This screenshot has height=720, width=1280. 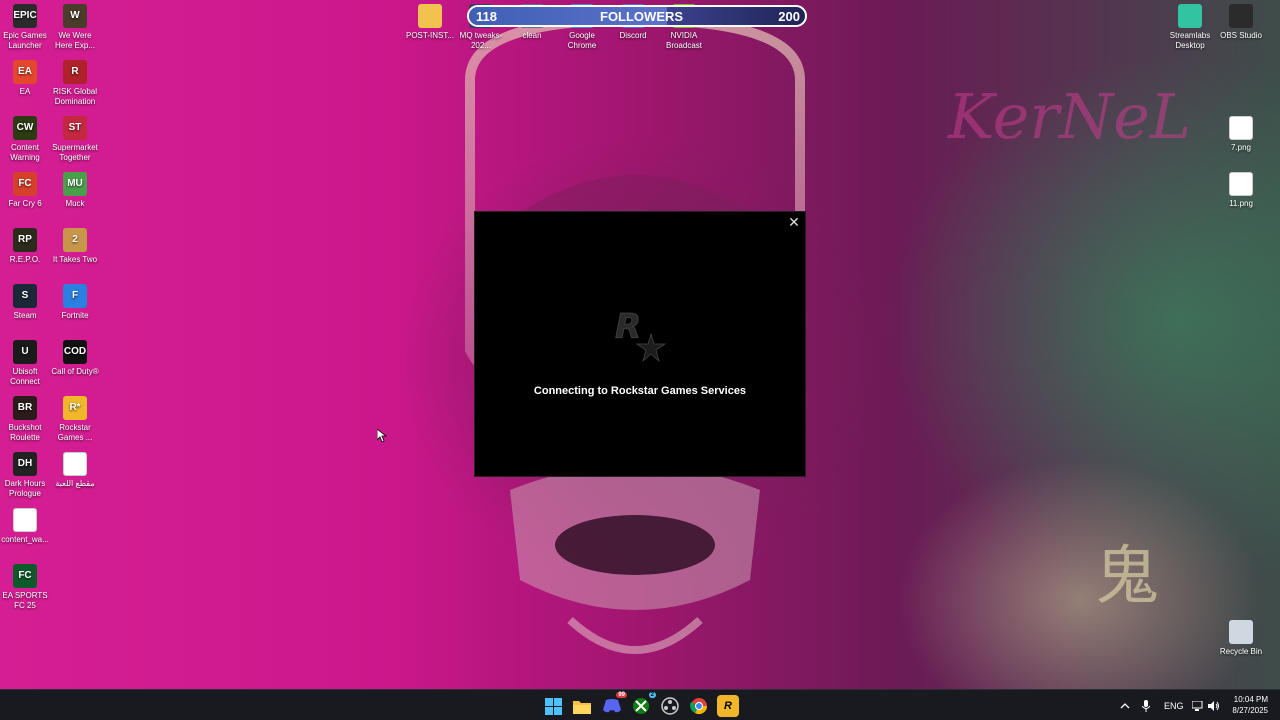 I want to click on desktop-shortcut: RP R.E.P.O., so click(x=25, y=244).